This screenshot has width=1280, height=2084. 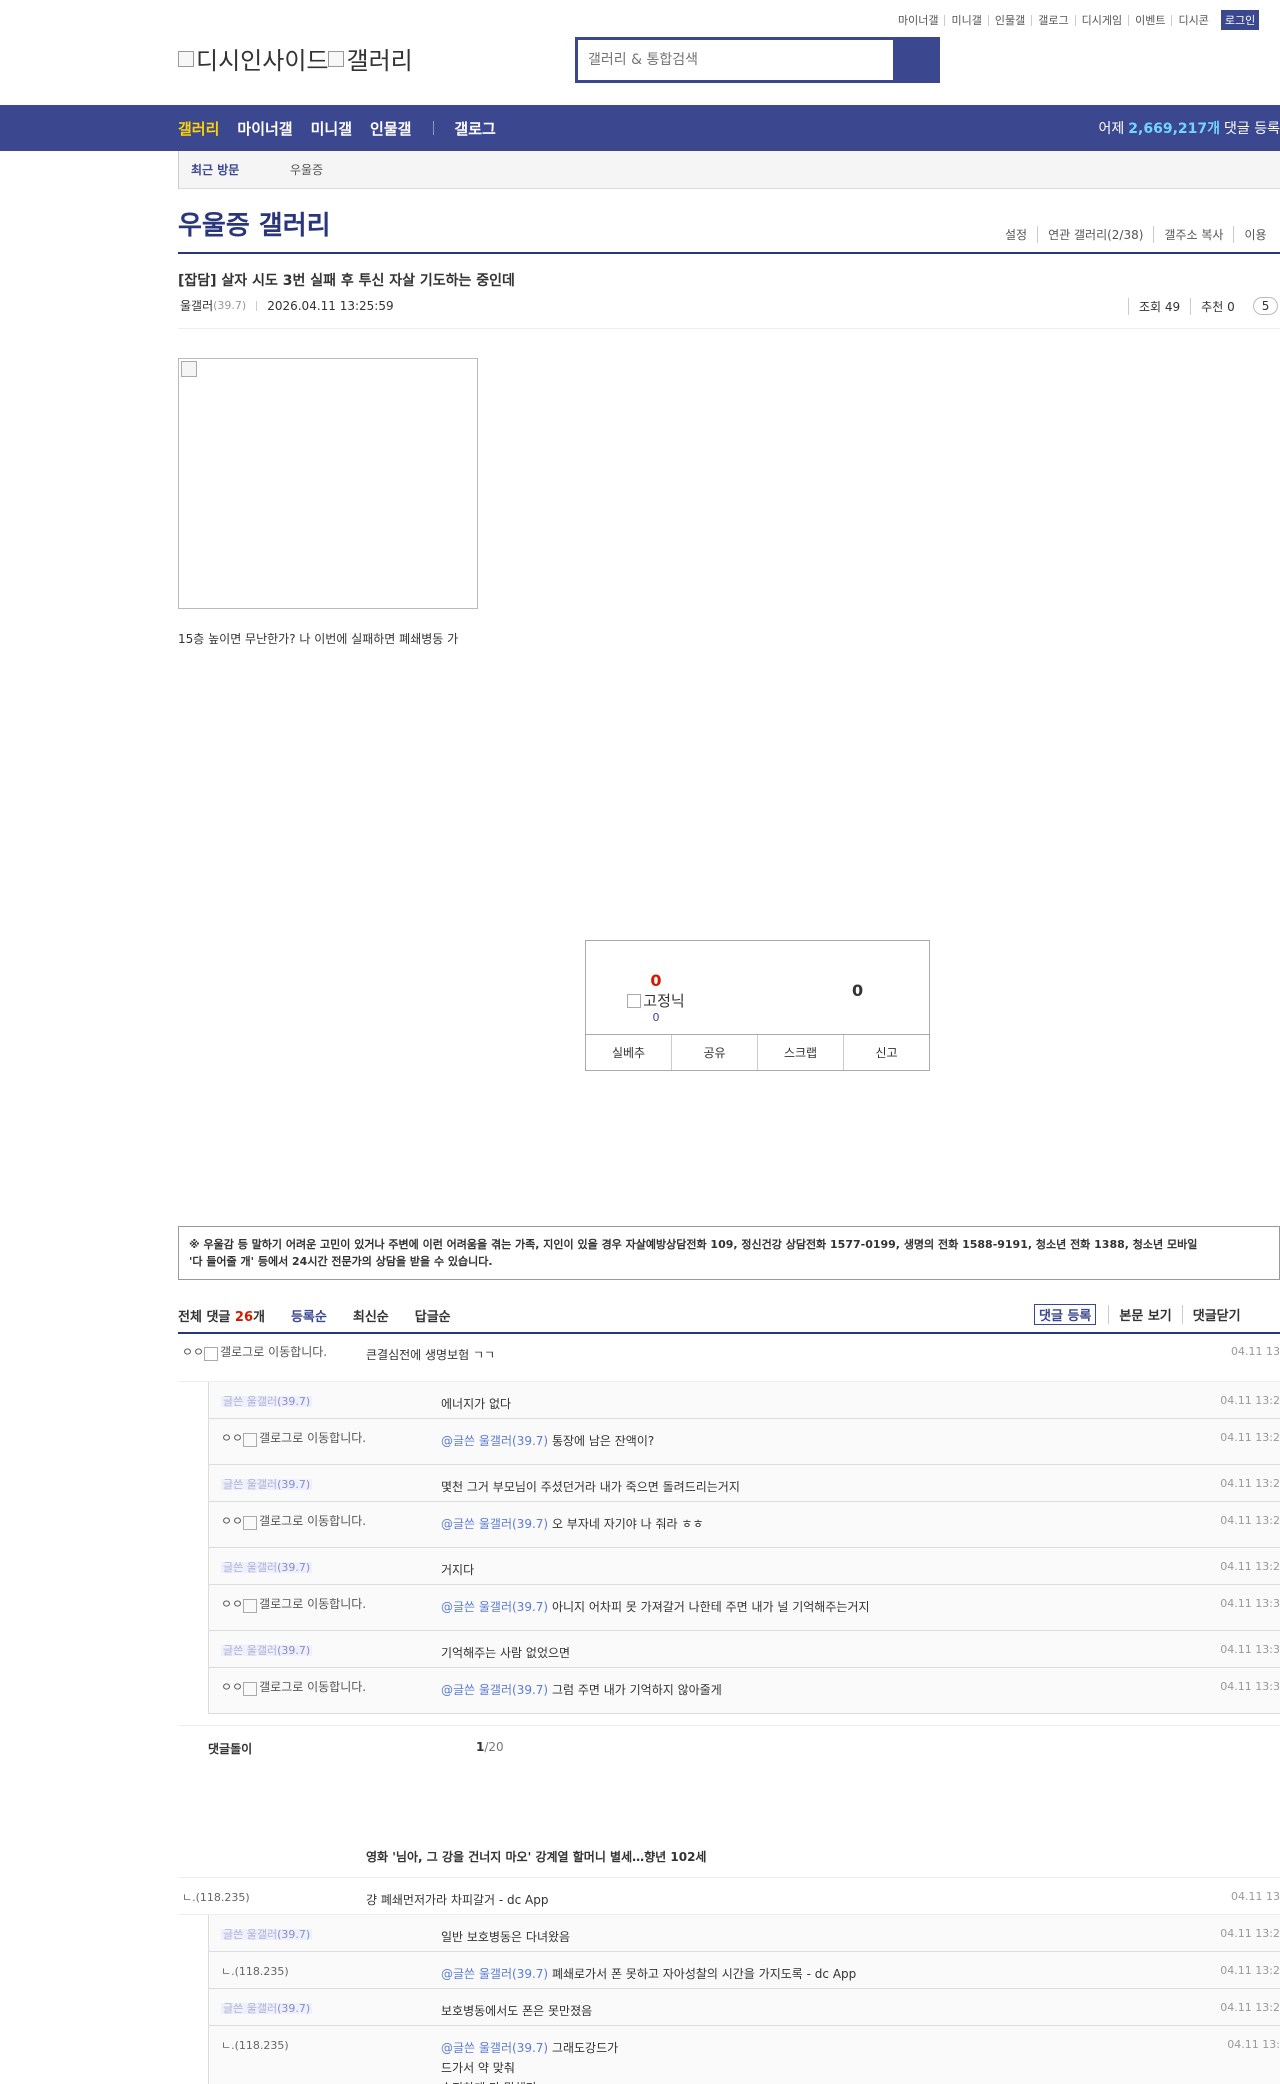 What do you see at coordinates (250, 1440) in the screenshot?
I see `broken-image-icon` at bounding box center [250, 1440].